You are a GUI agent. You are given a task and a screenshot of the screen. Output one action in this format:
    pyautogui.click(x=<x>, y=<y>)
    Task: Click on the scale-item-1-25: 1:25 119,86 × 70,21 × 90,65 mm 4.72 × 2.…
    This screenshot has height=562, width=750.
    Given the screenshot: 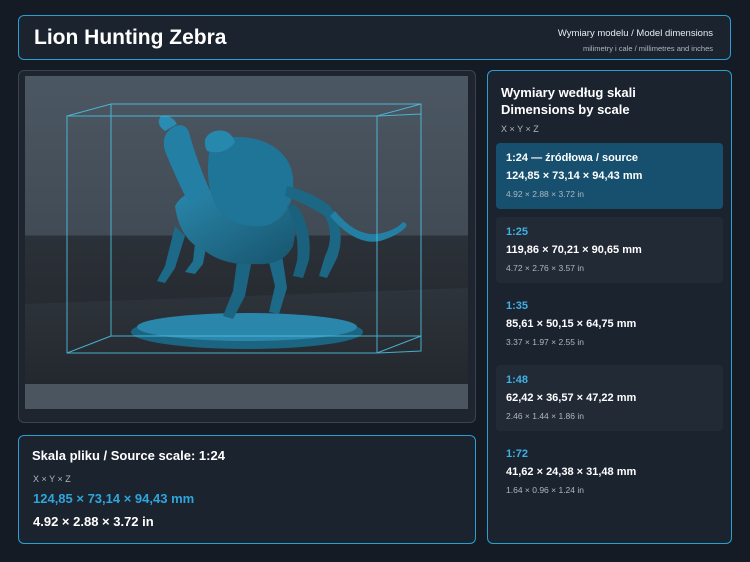 What is the action you would take?
    pyautogui.click(x=609, y=250)
    